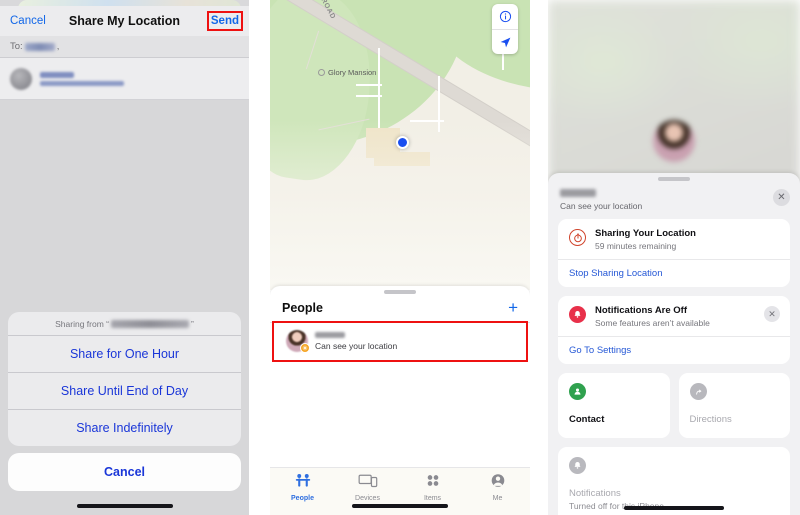 This screenshot has width=800, height=515. I want to click on contact-detail-redacted, so click(82, 83).